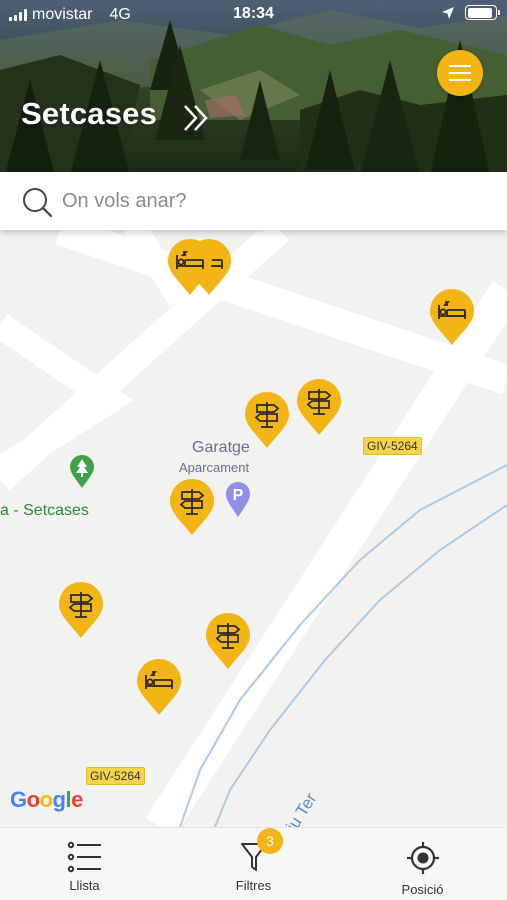 Image resolution: width=507 pixels, height=900 pixels. Describe the element at coordinates (89, 114) in the screenshot. I see `page-title: Setcases` at that location.